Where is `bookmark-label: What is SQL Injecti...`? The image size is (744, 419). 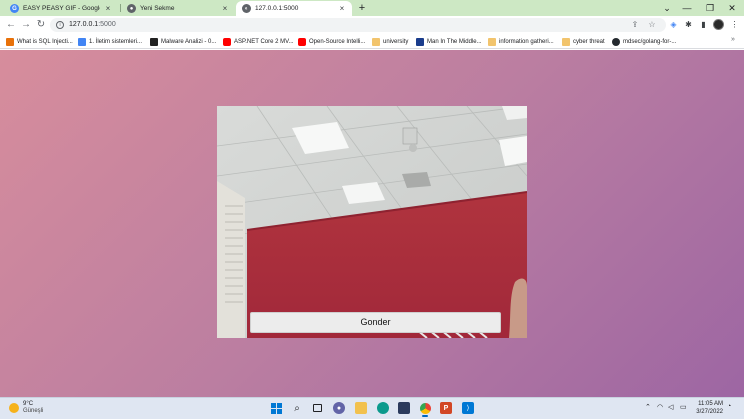
bookmark-label: What is SQL Injecti... is located at coordinates (45, 41).